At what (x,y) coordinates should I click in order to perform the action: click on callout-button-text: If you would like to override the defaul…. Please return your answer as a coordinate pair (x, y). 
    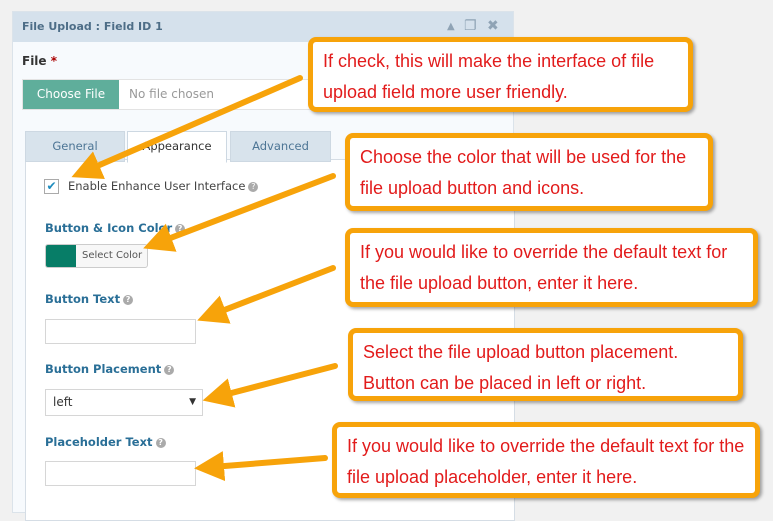
    Looking at the image, I should click on (551, 267).